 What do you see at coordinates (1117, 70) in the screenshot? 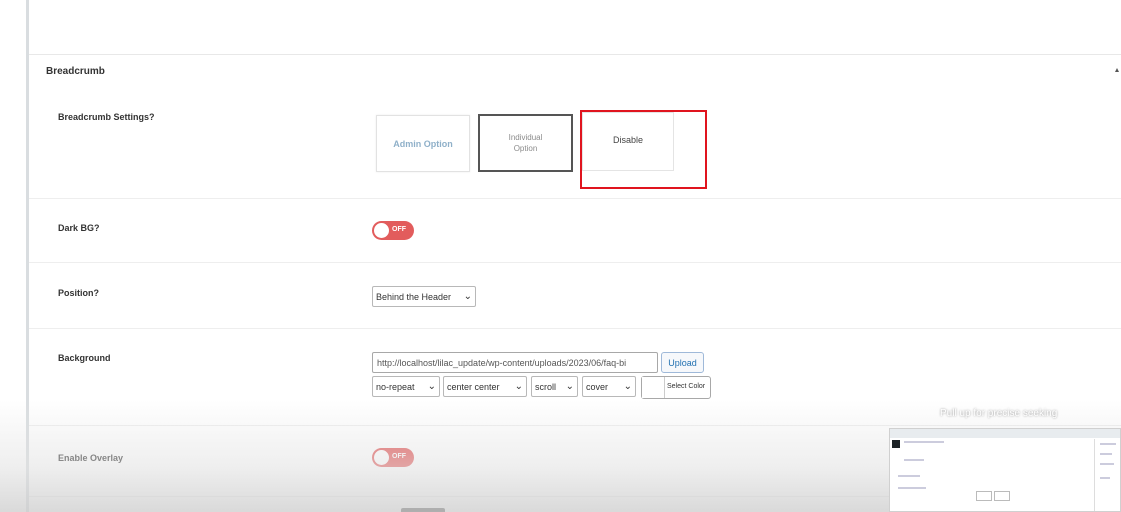
I see `collapse-caret-icon` at bounding box center [1117, 70].